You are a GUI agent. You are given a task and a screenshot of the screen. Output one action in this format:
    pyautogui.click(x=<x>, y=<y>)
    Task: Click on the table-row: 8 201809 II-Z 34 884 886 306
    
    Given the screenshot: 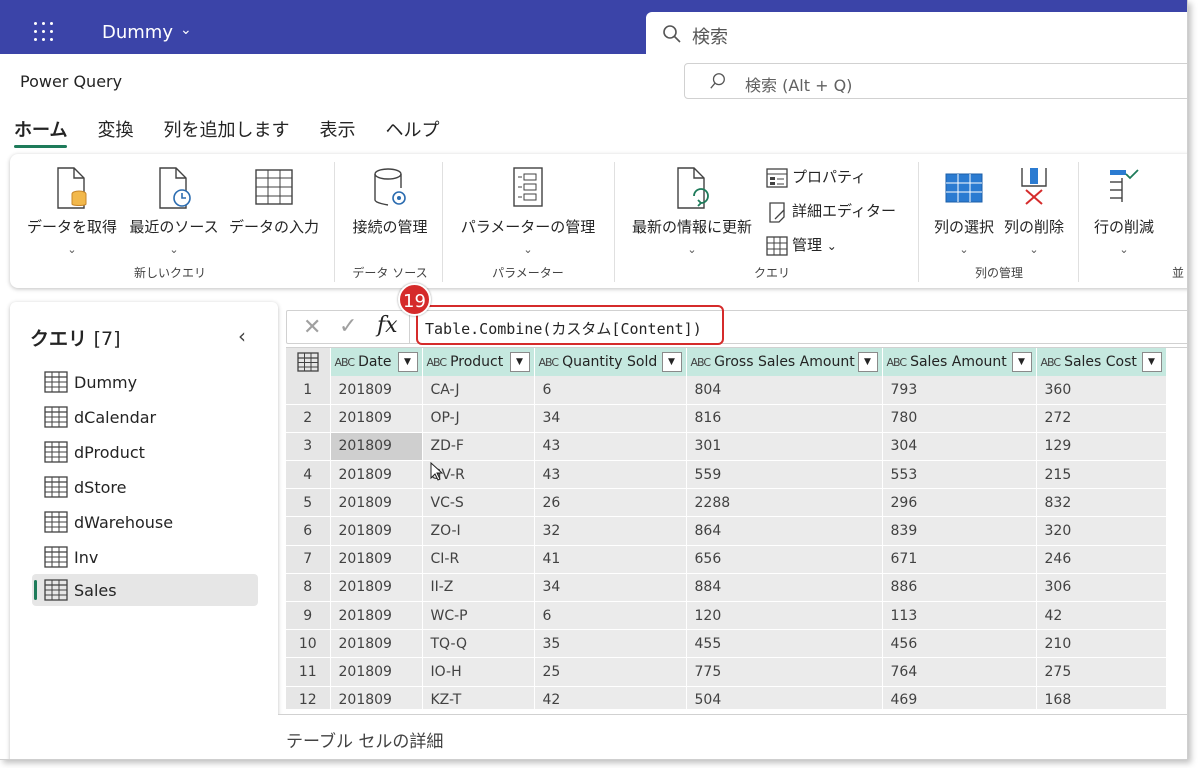 What is the action you would take?
    pyautogui.click(x=726, y=588)
    